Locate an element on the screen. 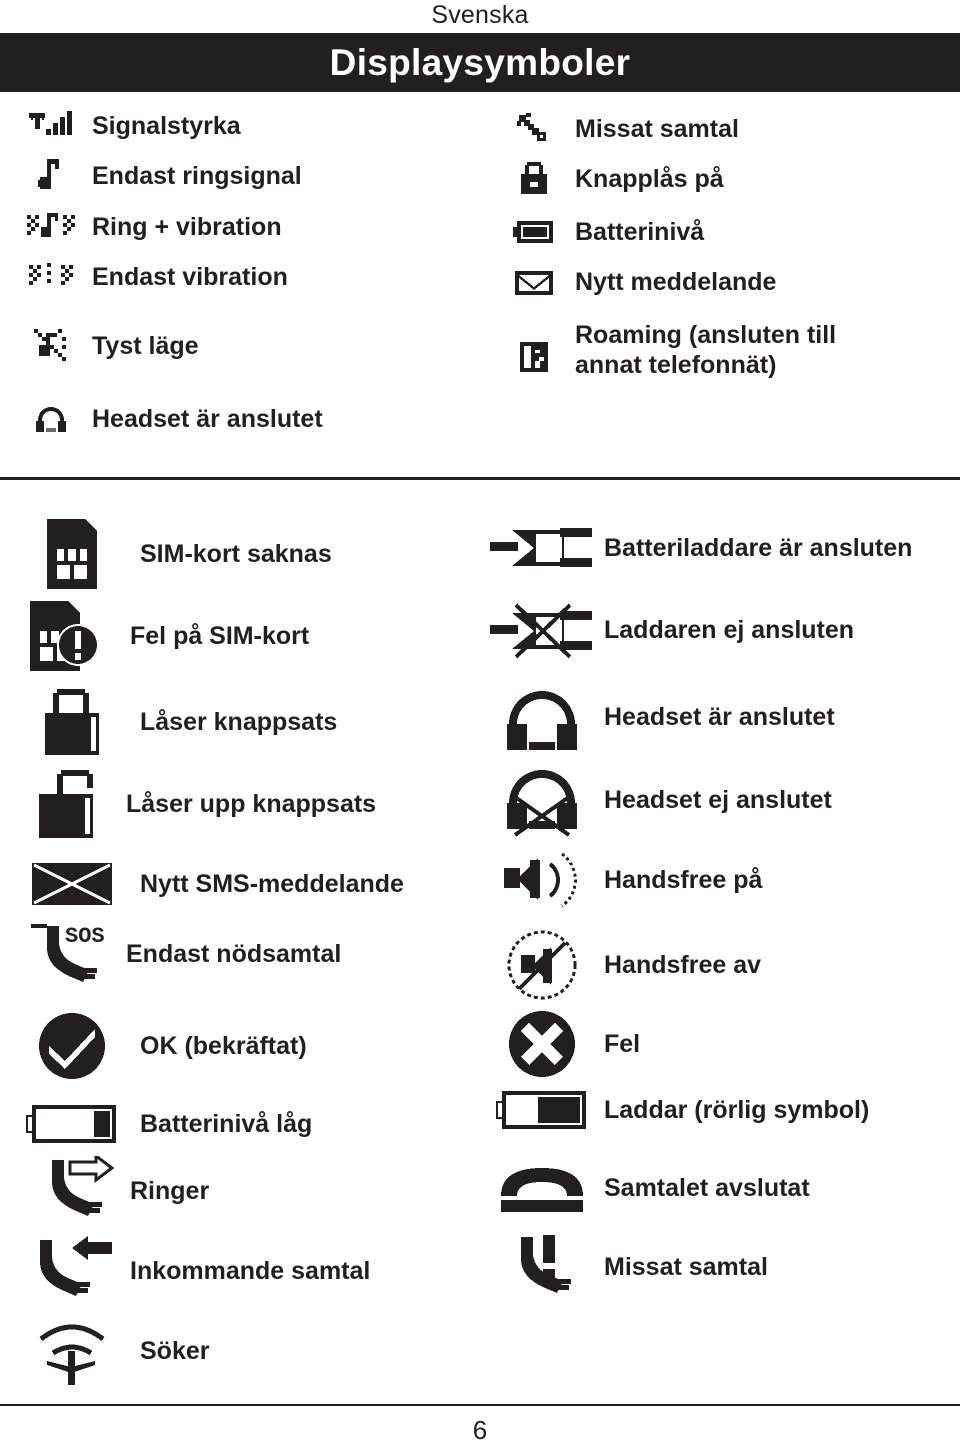 The height and width of the screenshot is (1453, 960). symbol-row: Headset ej anslutet is located at coordinates (721, 800).